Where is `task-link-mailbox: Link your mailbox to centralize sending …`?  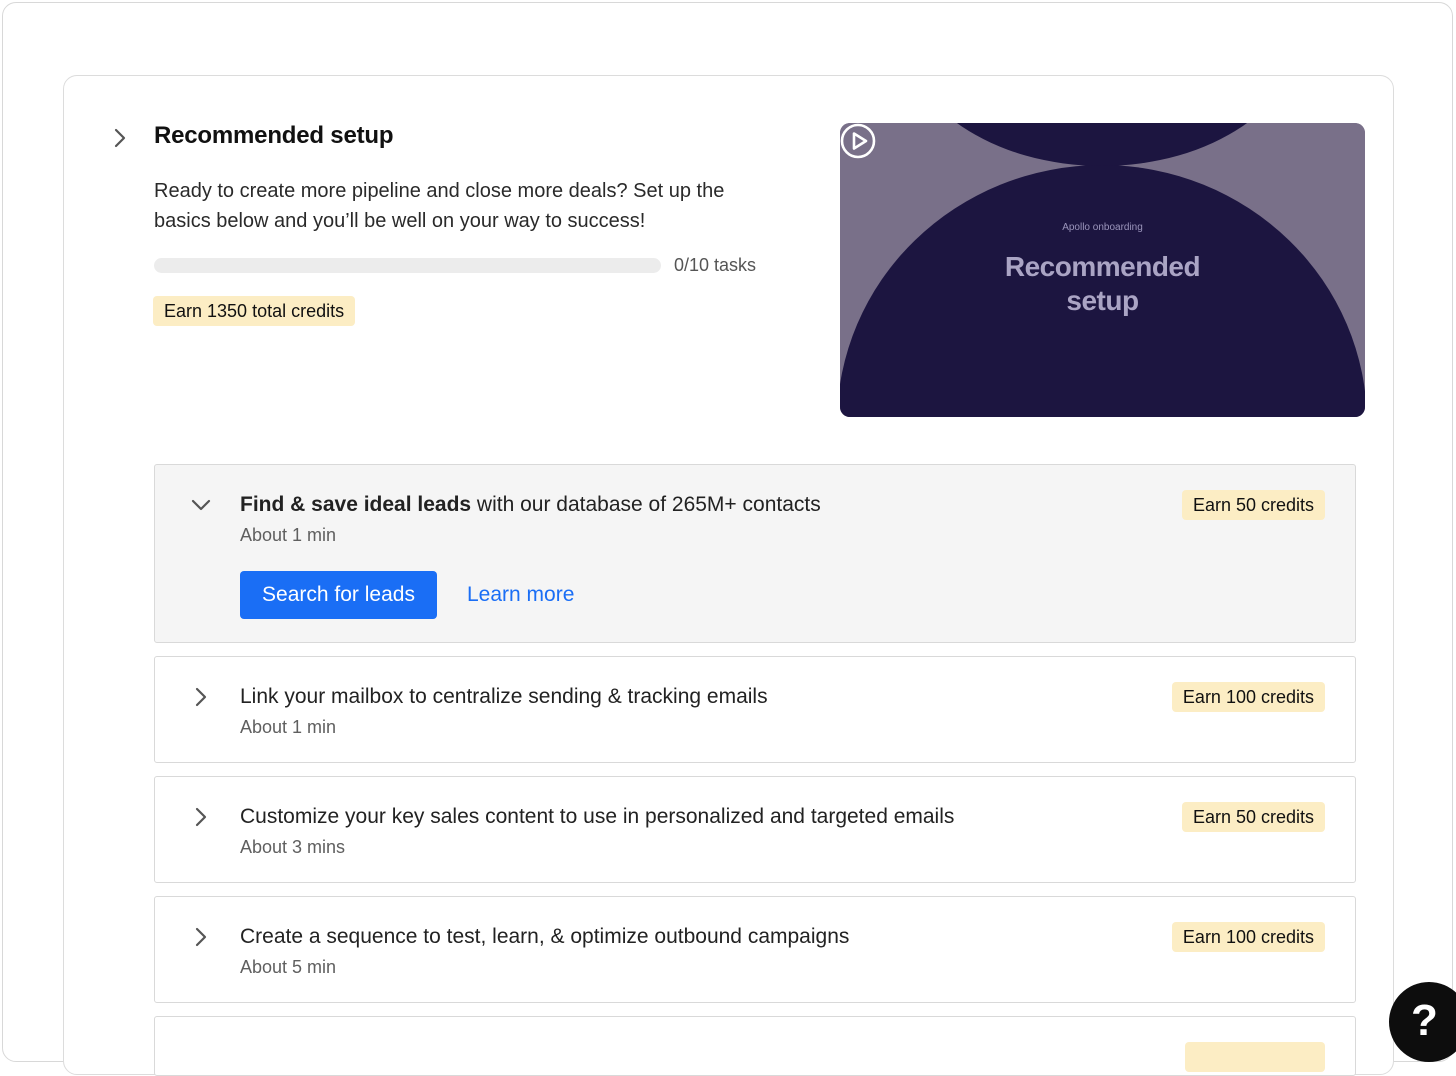
task-link-mailbox: Link your mailbox to centralize sending … is located at coordinates (755, 709).